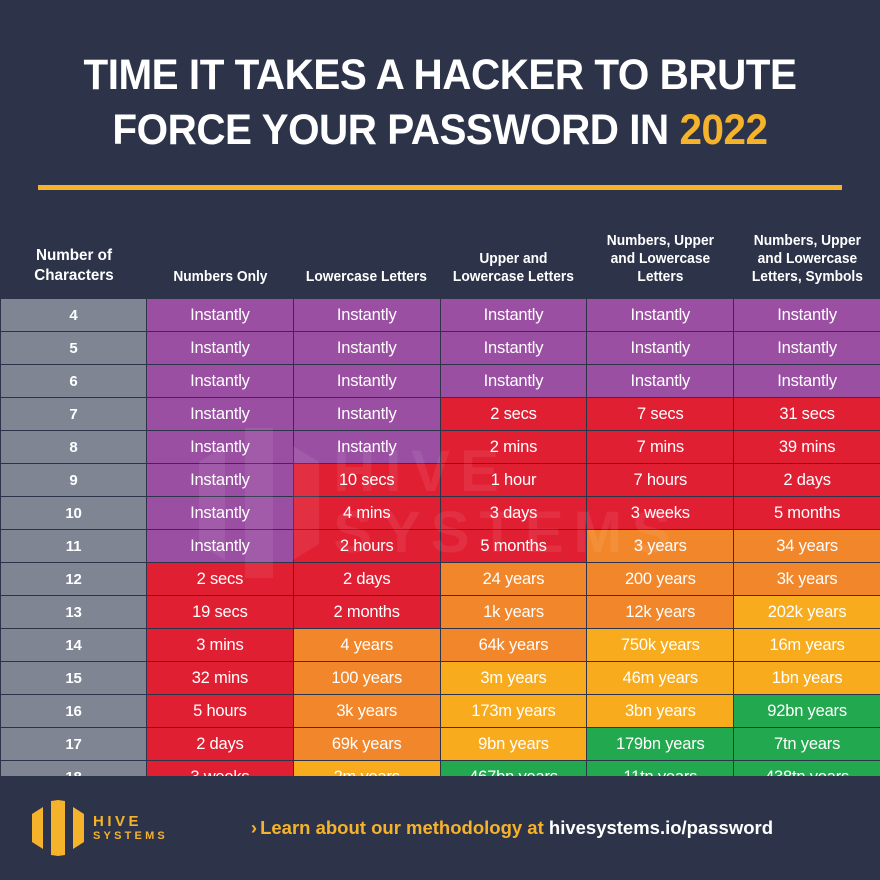 The width and height of the screenshot is (880, 880). What do you see at coordinates (220, 612) in the screenshot?
I see `crack-time-cell: 19 secs` at bounding box center [220, 612].